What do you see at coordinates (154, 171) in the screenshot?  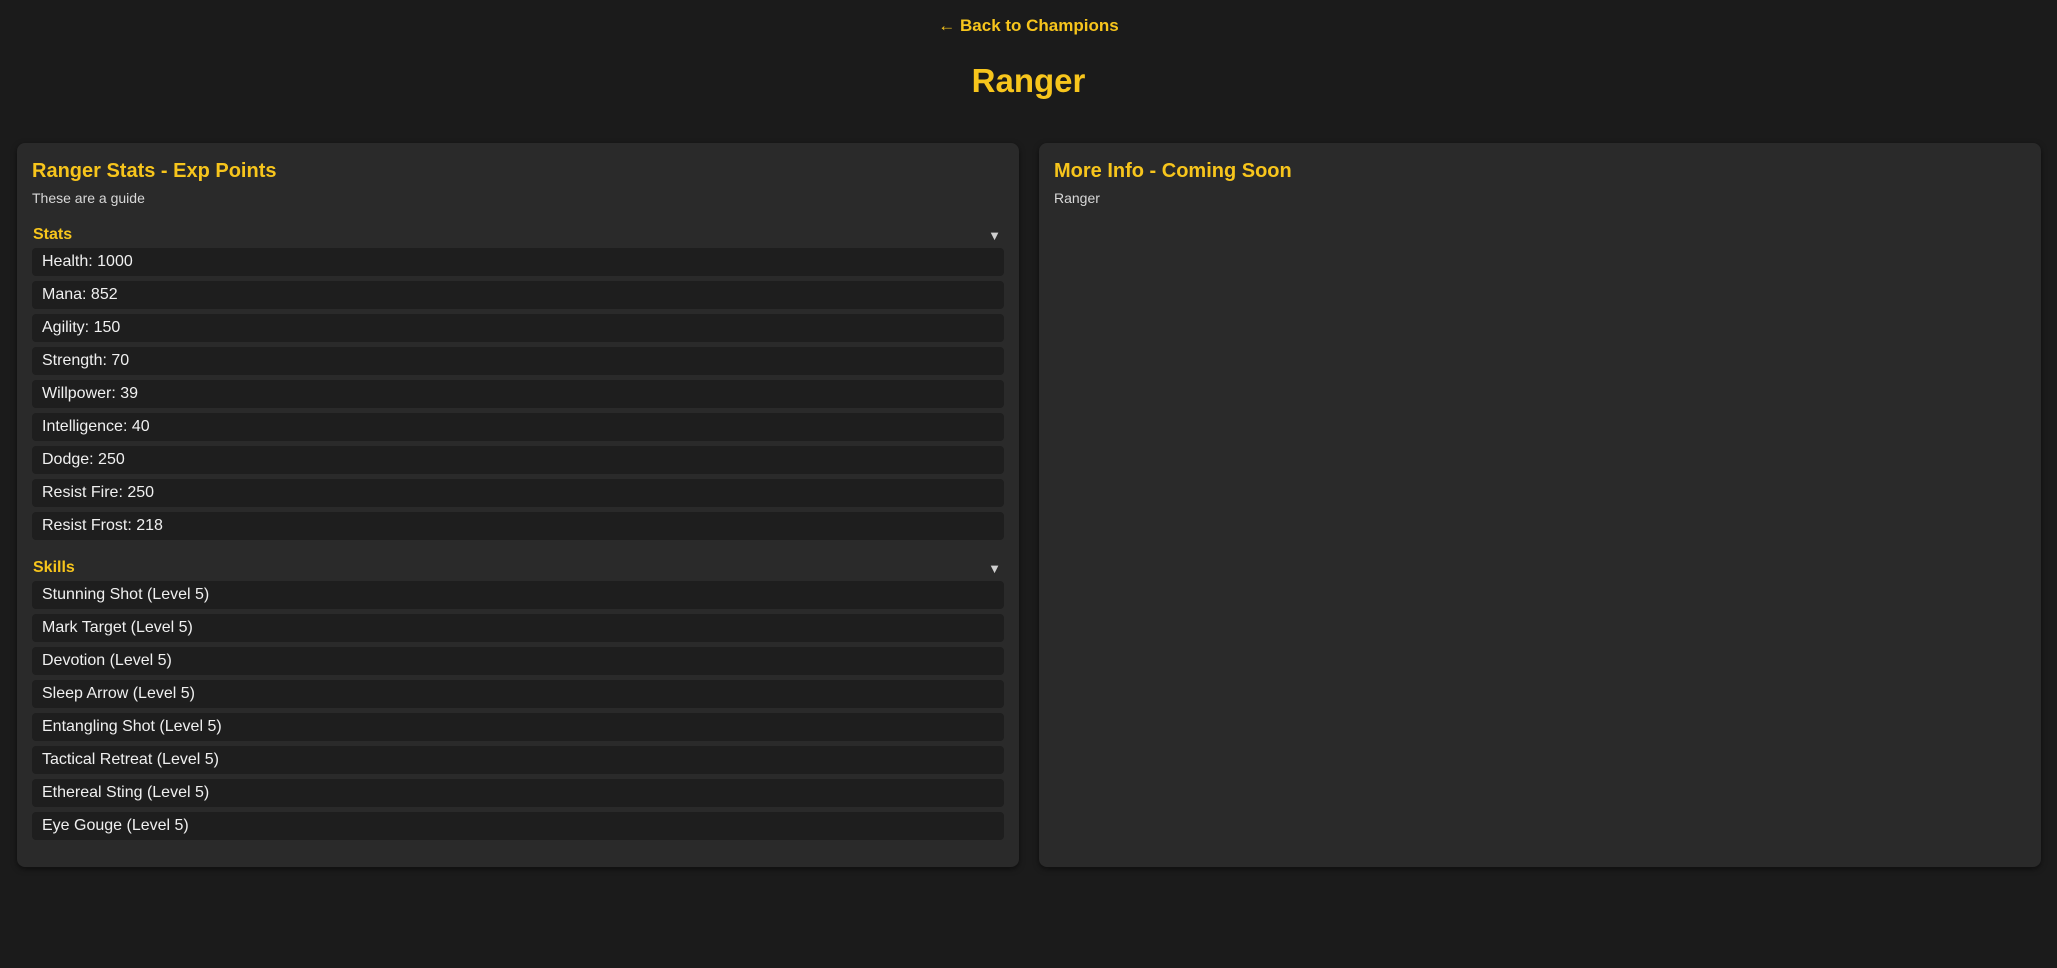 I see `stats-panel-heading: Ranger Stats - Exp Points` at bounding box center [154, 171].